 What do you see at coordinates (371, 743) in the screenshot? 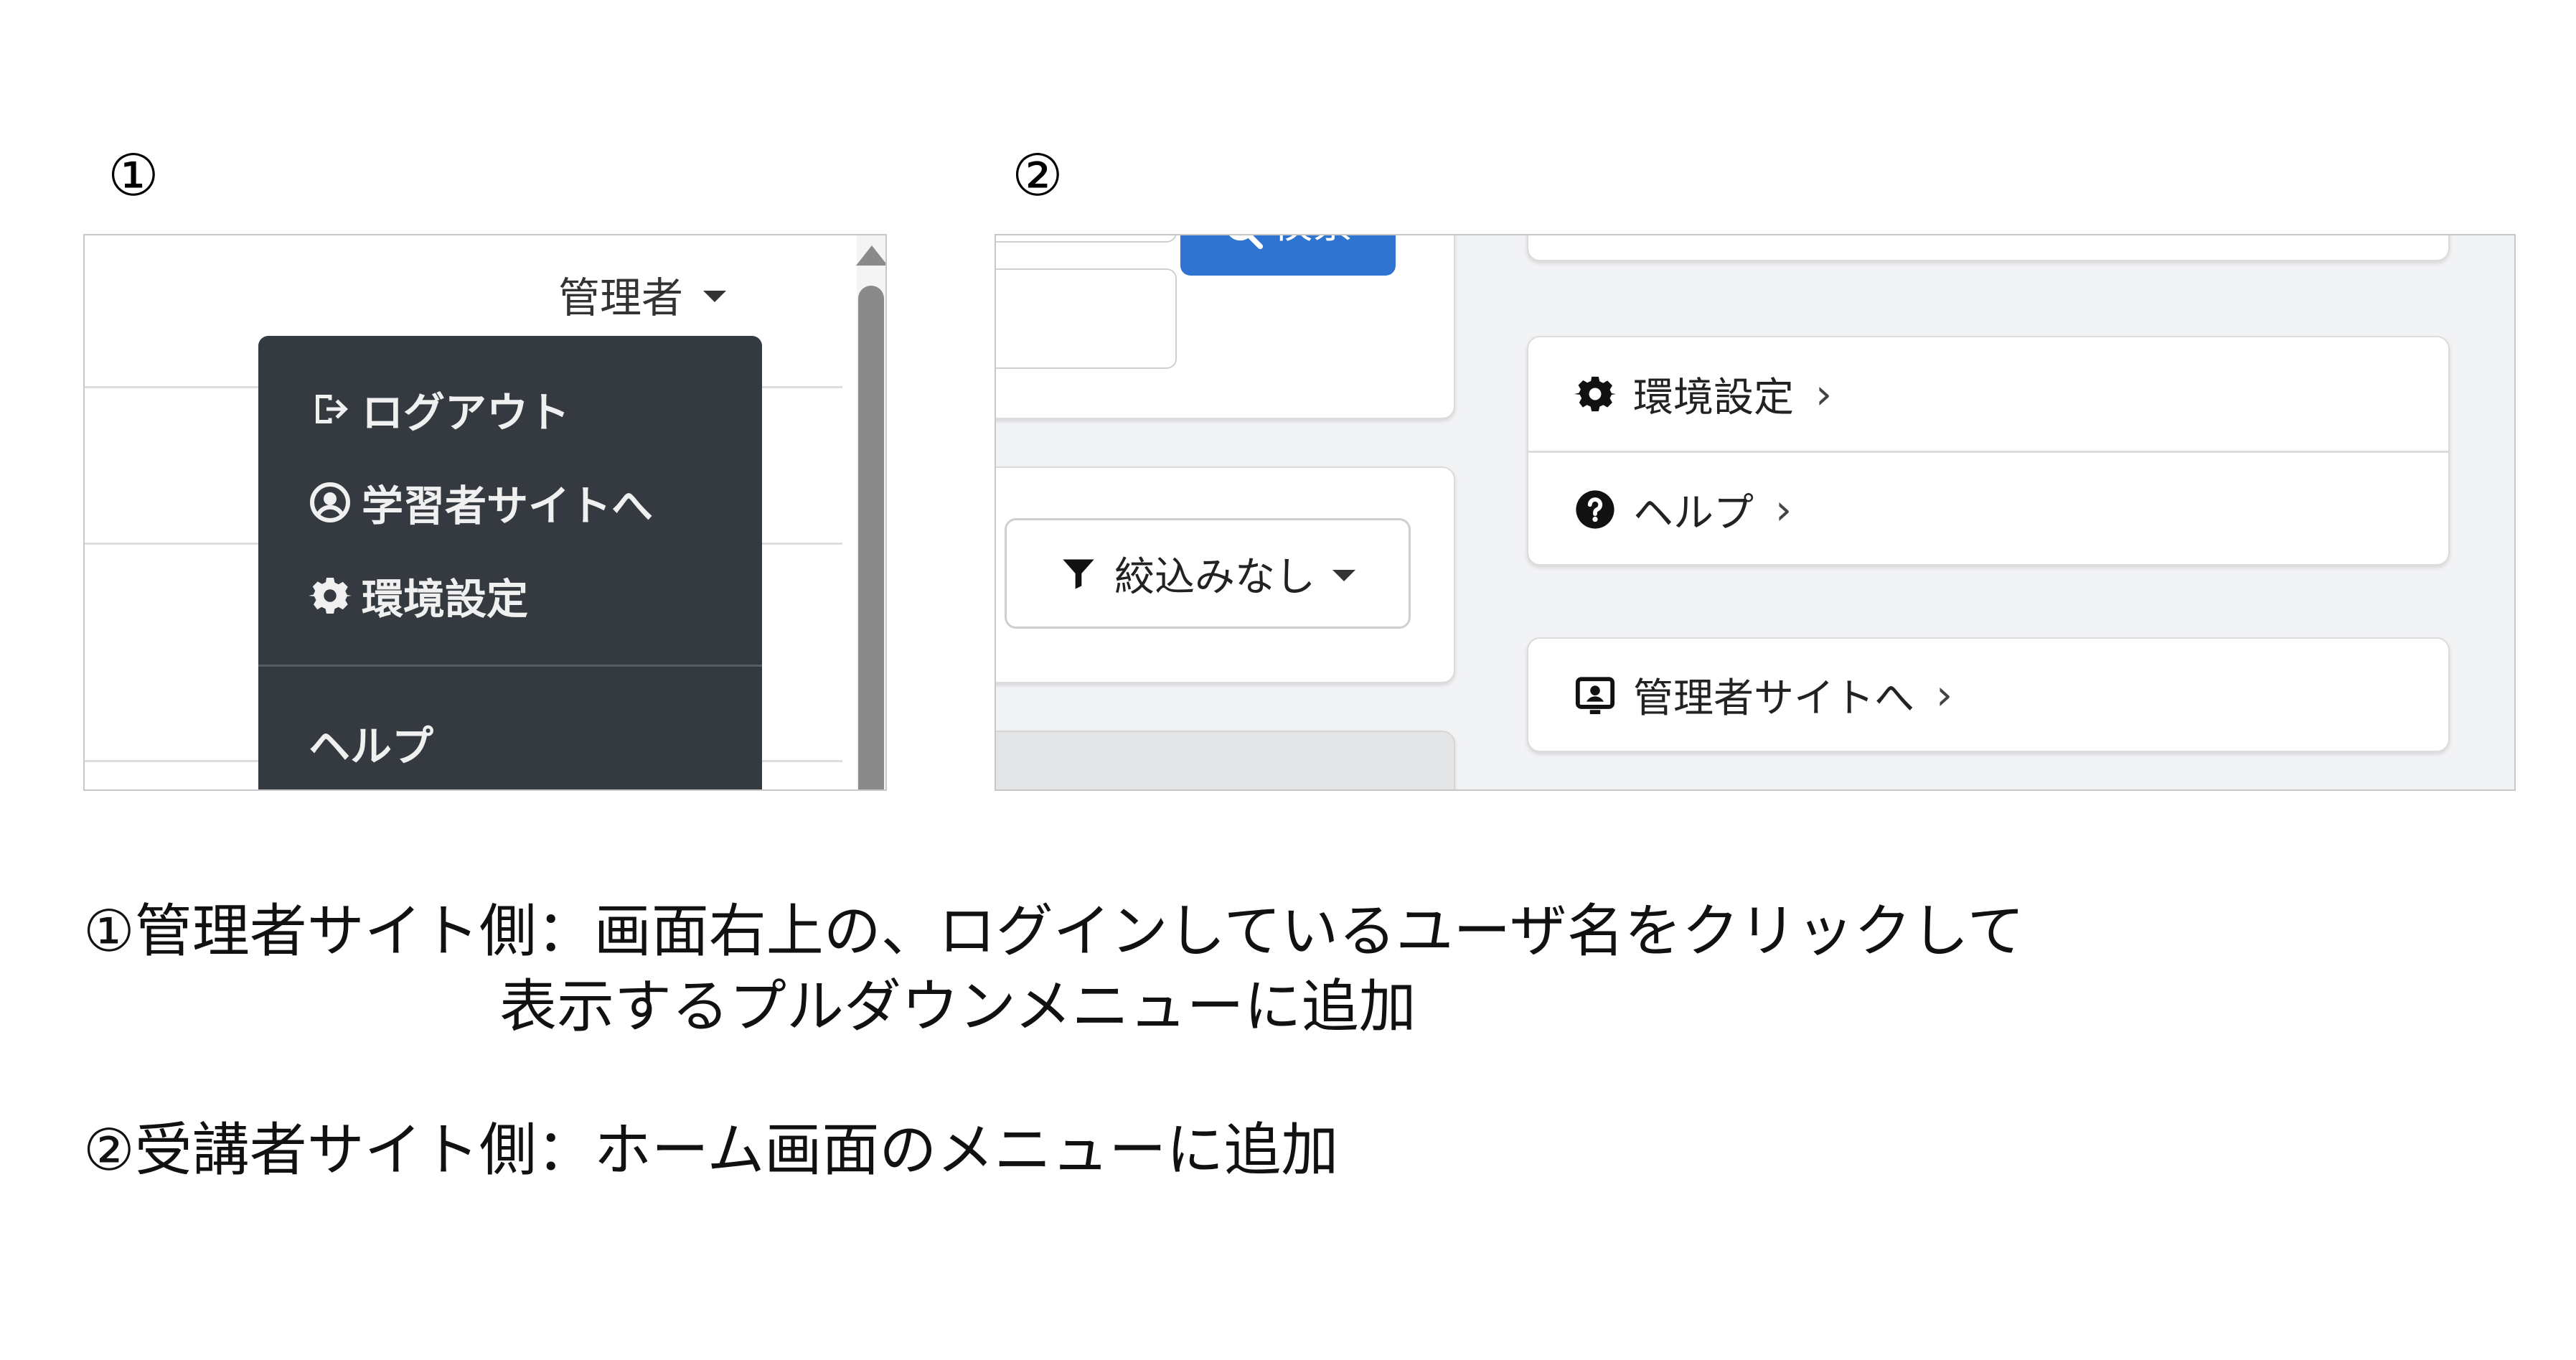
I see `menu-item-help: ヘルプ` at bounding box center [371, 743].